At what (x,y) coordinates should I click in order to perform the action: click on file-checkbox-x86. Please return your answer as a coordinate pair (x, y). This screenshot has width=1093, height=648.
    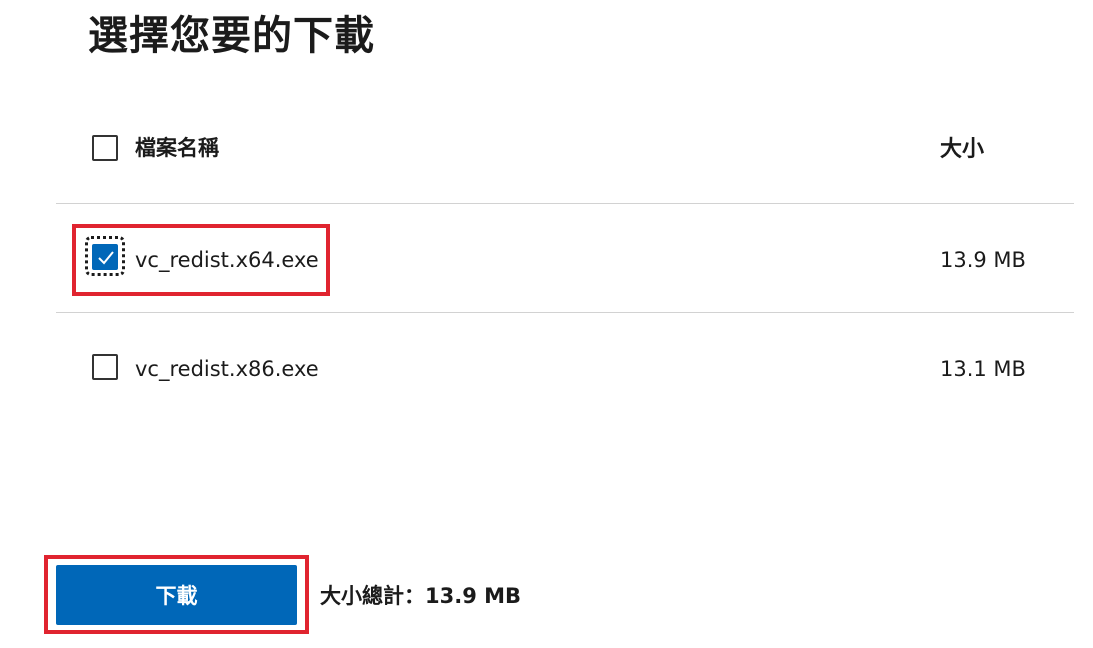
    Looking at the image, I should click on (105, 367).